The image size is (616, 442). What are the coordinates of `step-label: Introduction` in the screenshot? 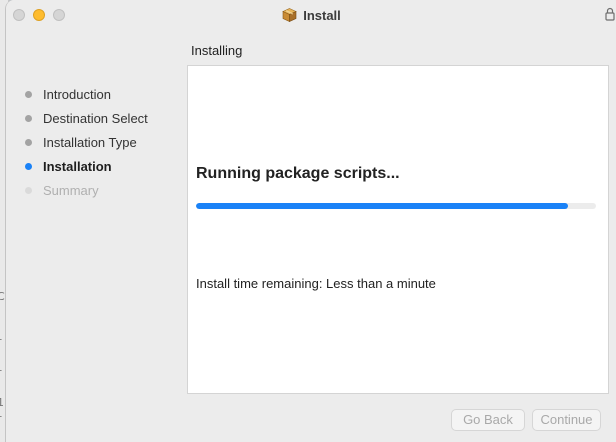 It's located at (77, 94).